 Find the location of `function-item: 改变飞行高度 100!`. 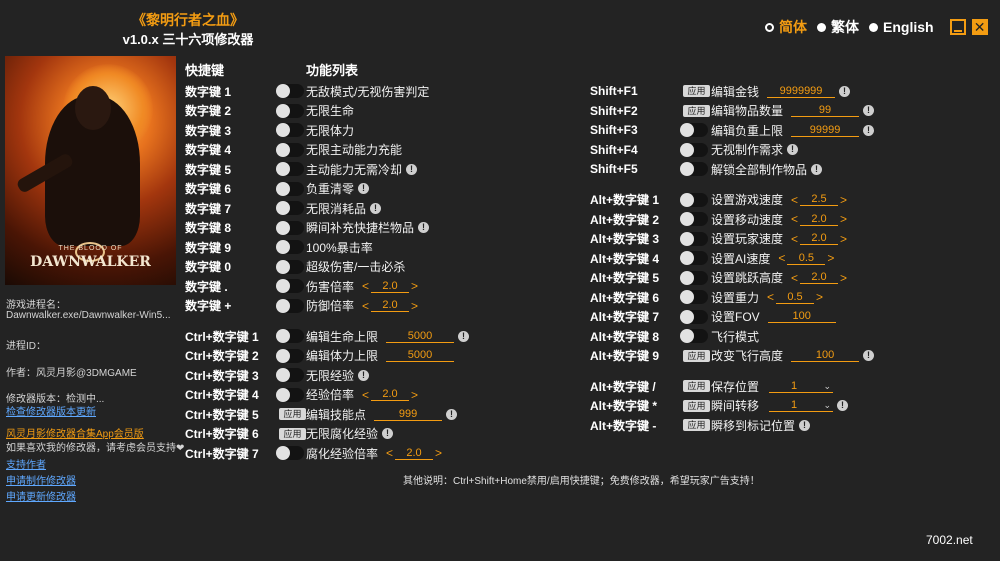

function-item: 改变飞行高度 100! is located at coordinates (793, 355).